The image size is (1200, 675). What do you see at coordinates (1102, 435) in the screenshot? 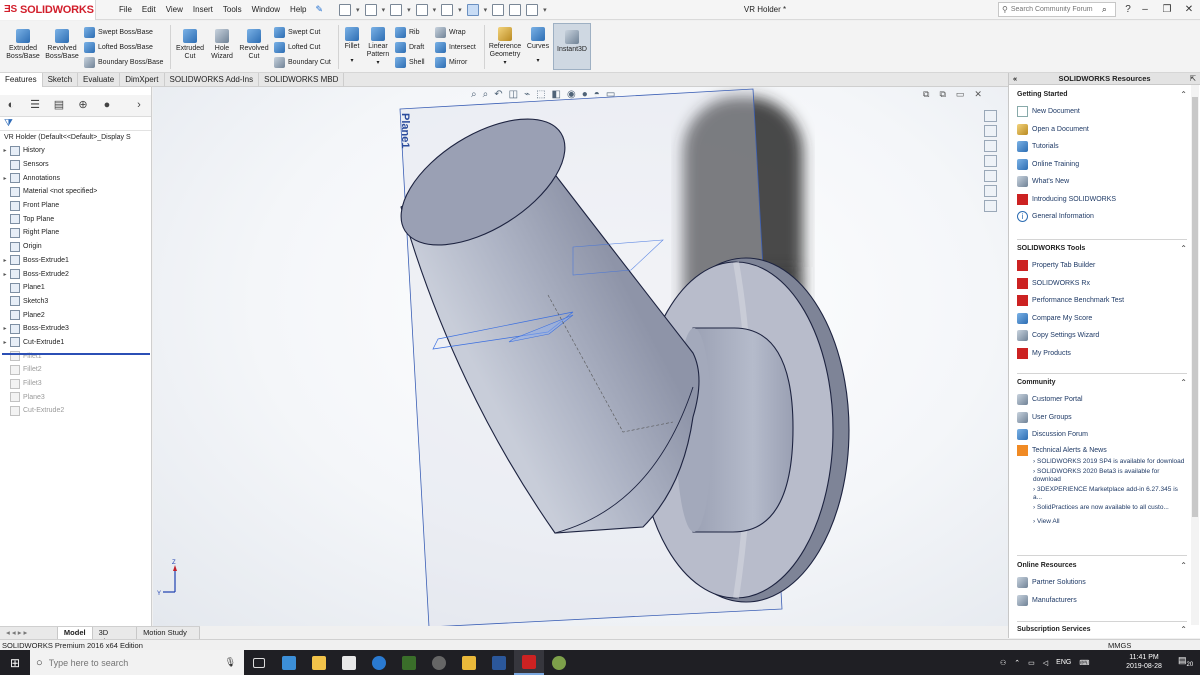
I see `link-discussion-forum: Discussion Forum` at bounding box center [1102, 435].